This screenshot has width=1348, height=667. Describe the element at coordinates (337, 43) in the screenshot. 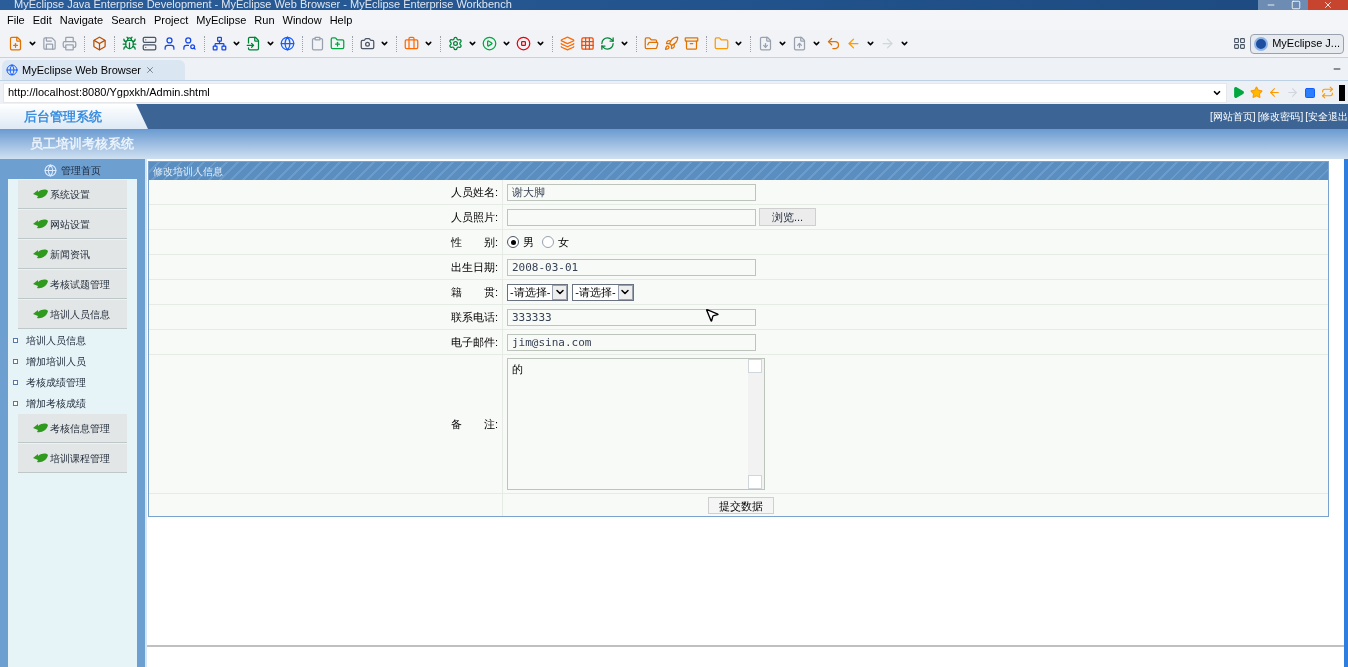

I see `folder-plus-icon` at that location.